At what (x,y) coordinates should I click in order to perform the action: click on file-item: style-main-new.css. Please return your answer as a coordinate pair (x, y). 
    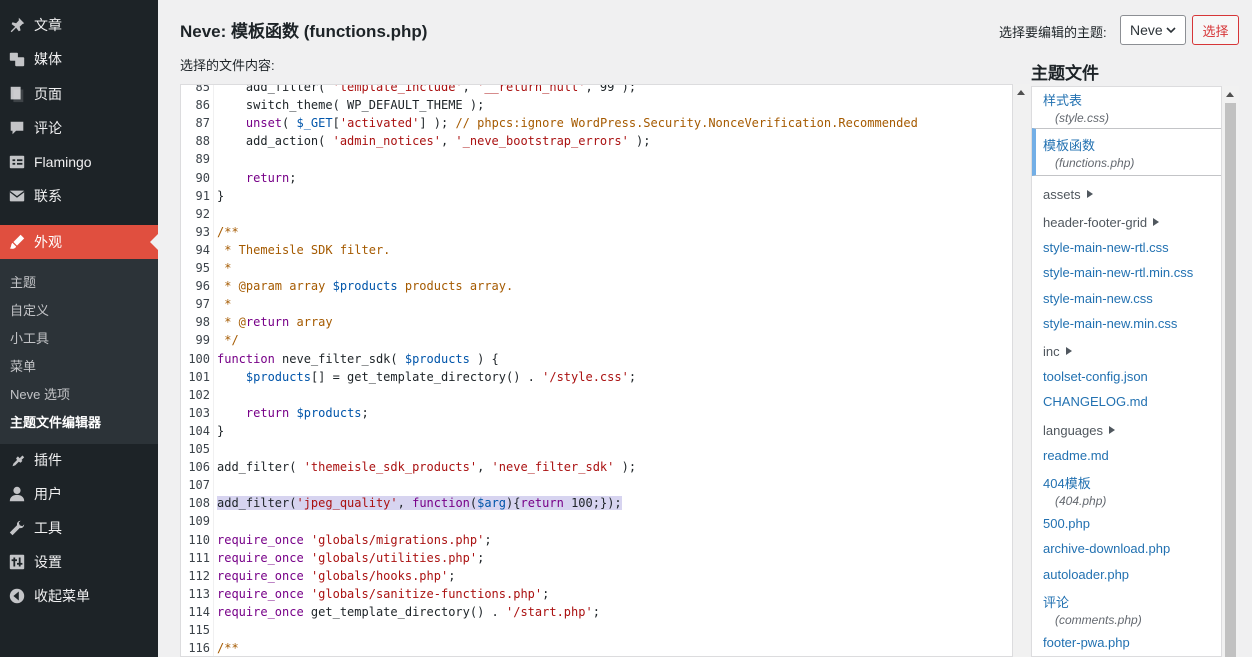
    Looking at the image, I should click on (1098, 298).